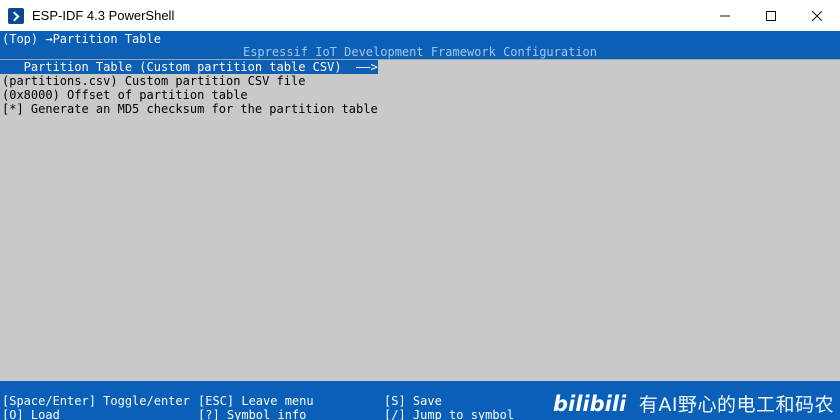 Image resolution: width=840 pixels, height=420 pixels. What do you see at coordinates (413, 401) in the screenshot?
I see `hint-save: [S] Save` at bounding box center [413, 401].